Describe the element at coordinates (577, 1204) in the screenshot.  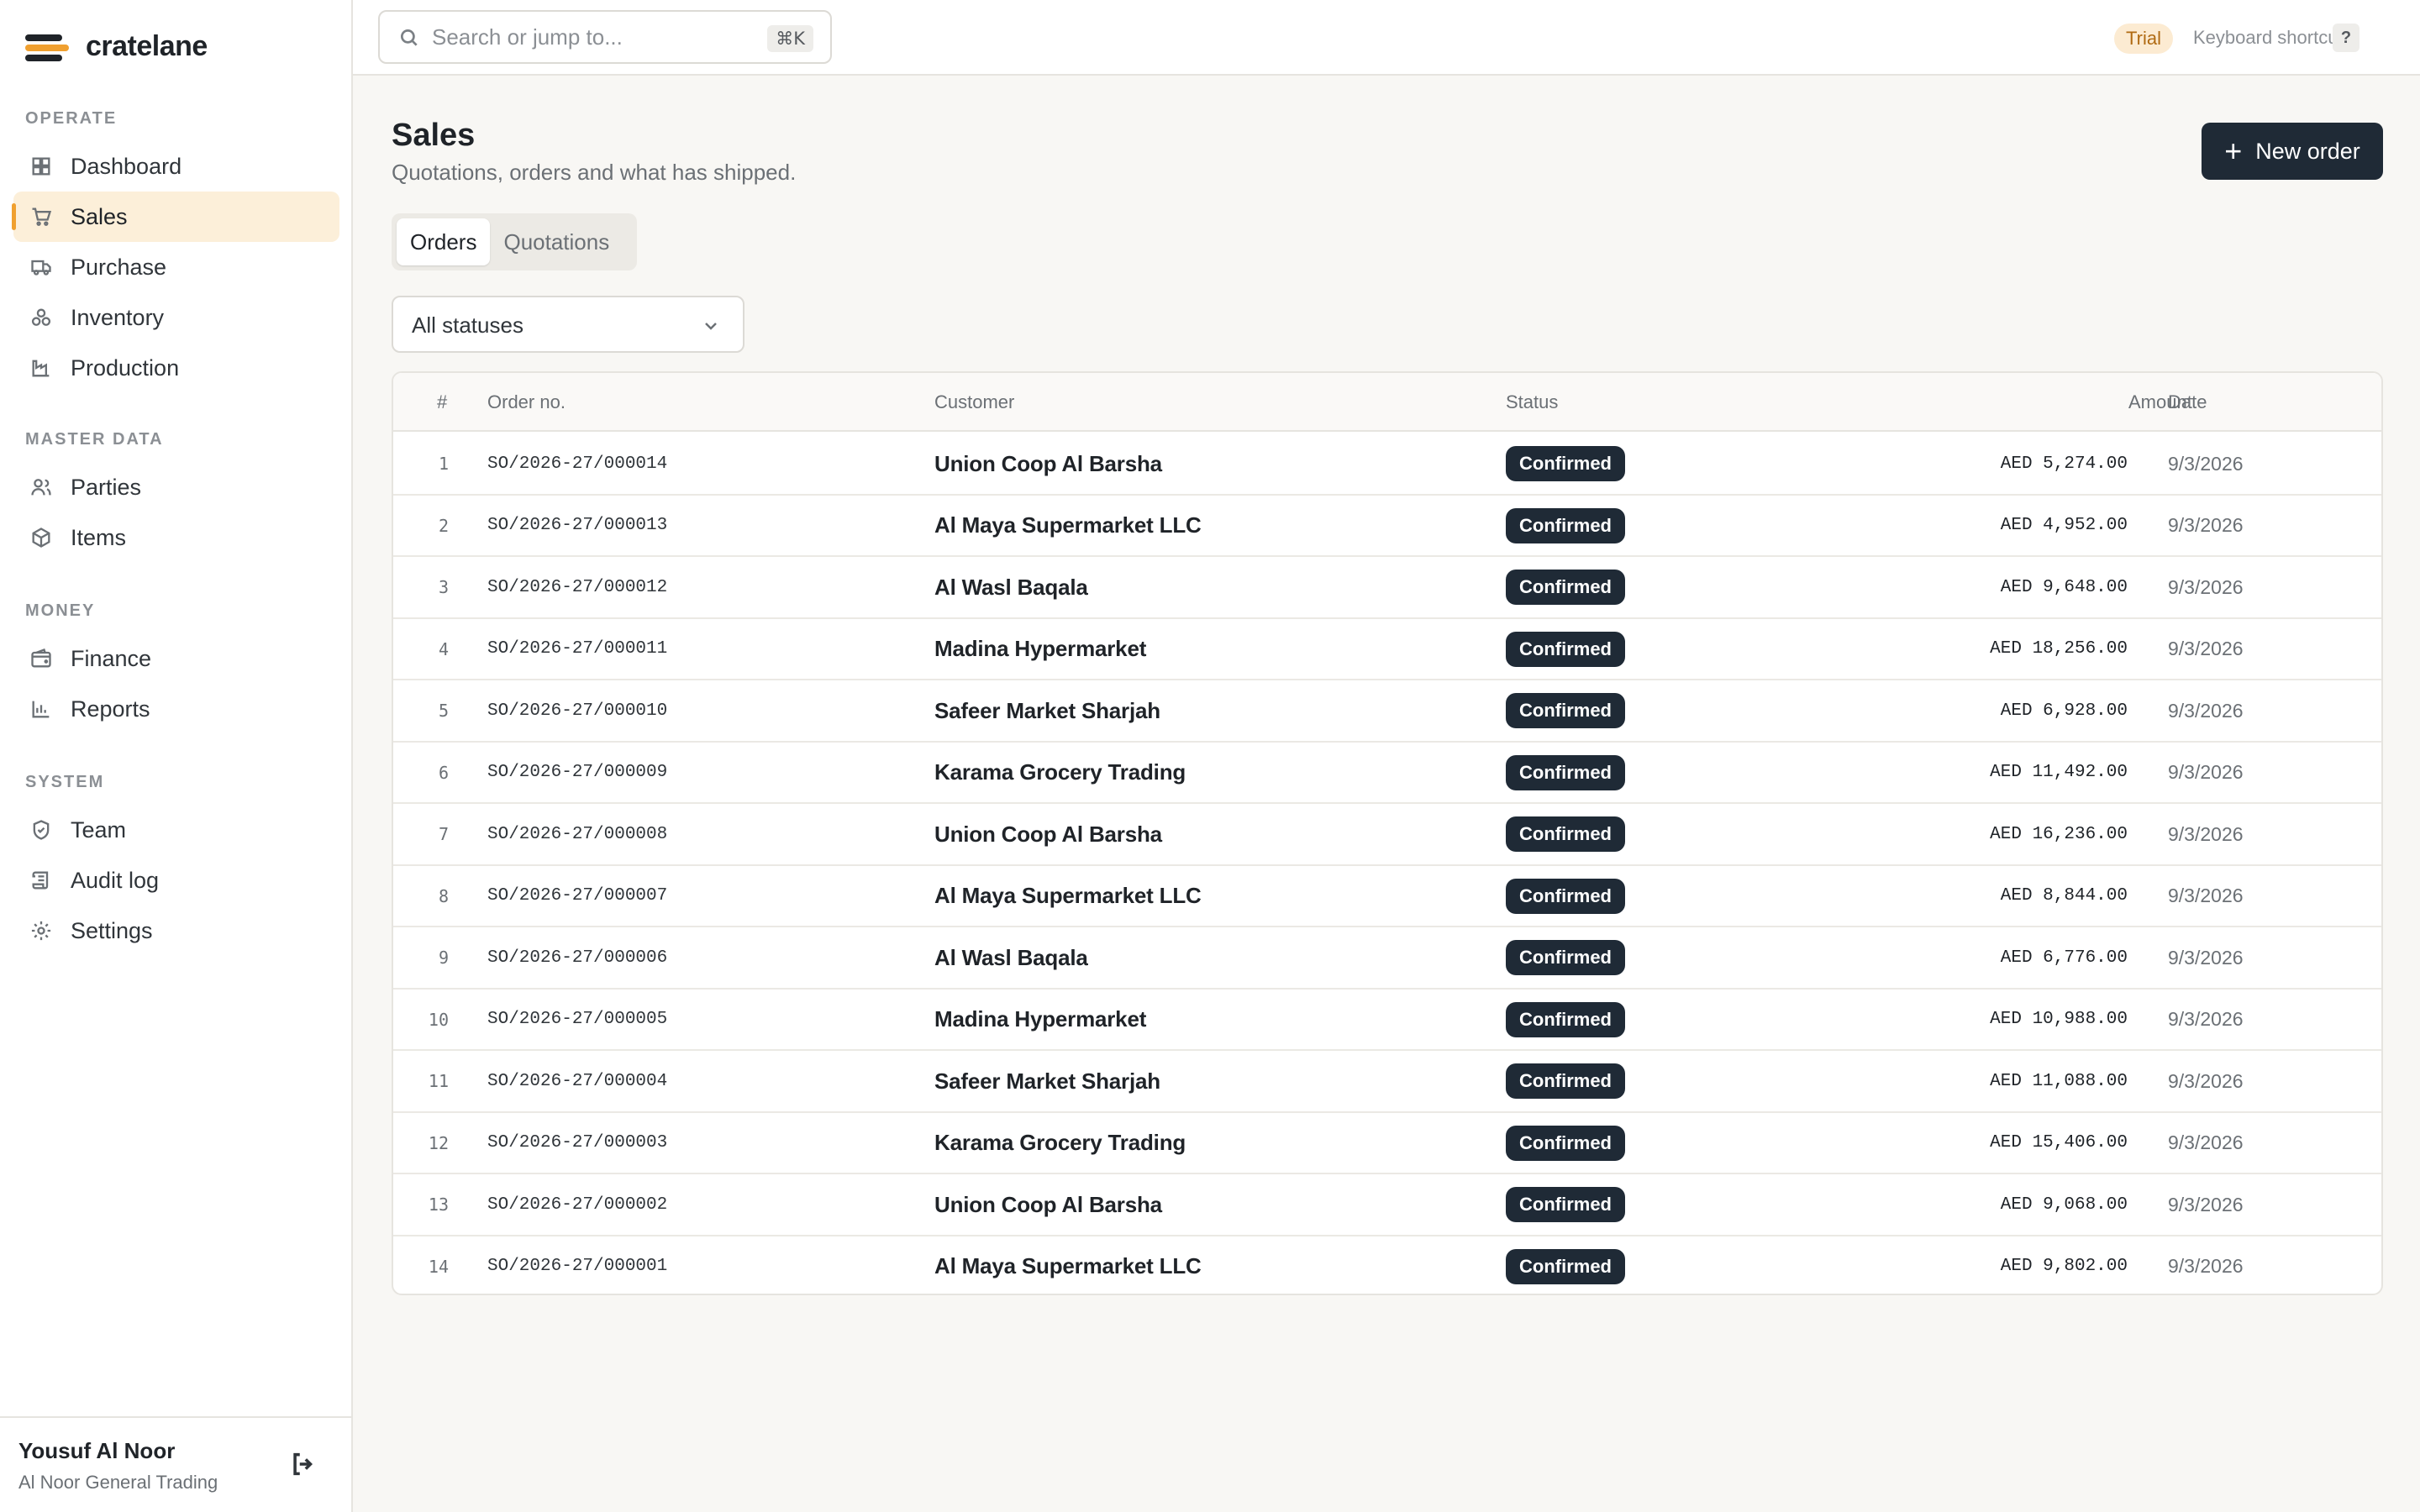
I see `order-number: SO/2026-27/000002` at that location.